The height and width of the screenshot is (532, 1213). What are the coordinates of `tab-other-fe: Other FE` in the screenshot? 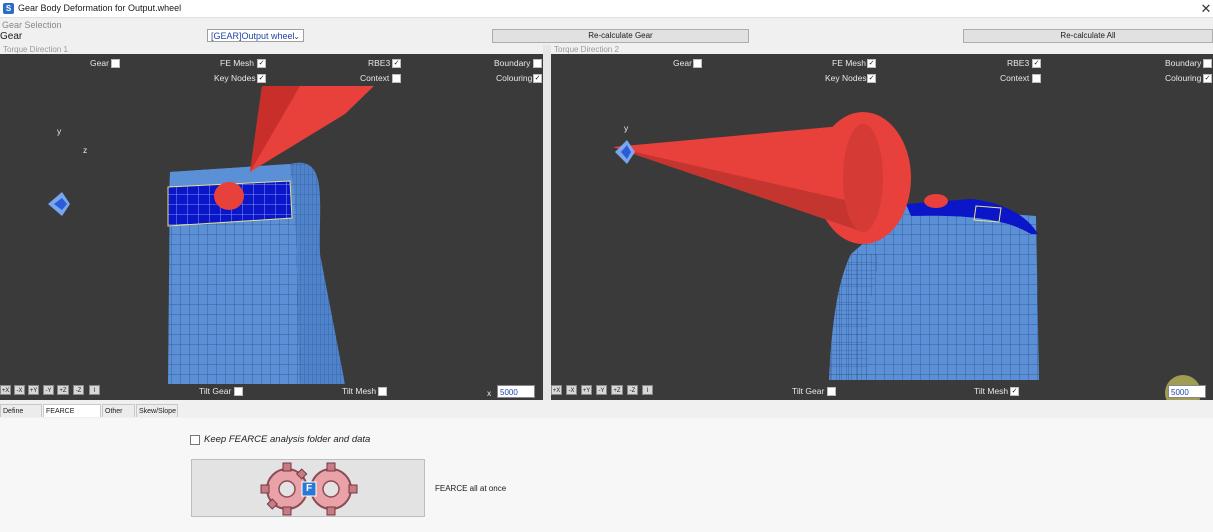 It's located at (118, 416).